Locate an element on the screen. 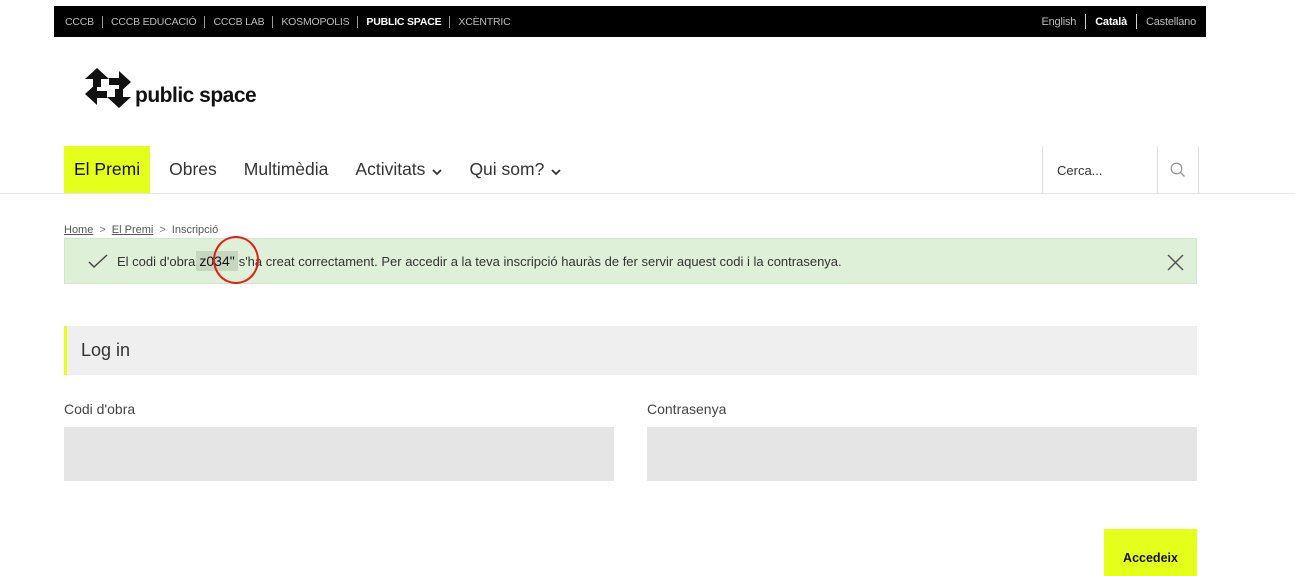  check-icon is located at coordinates (98, 261).